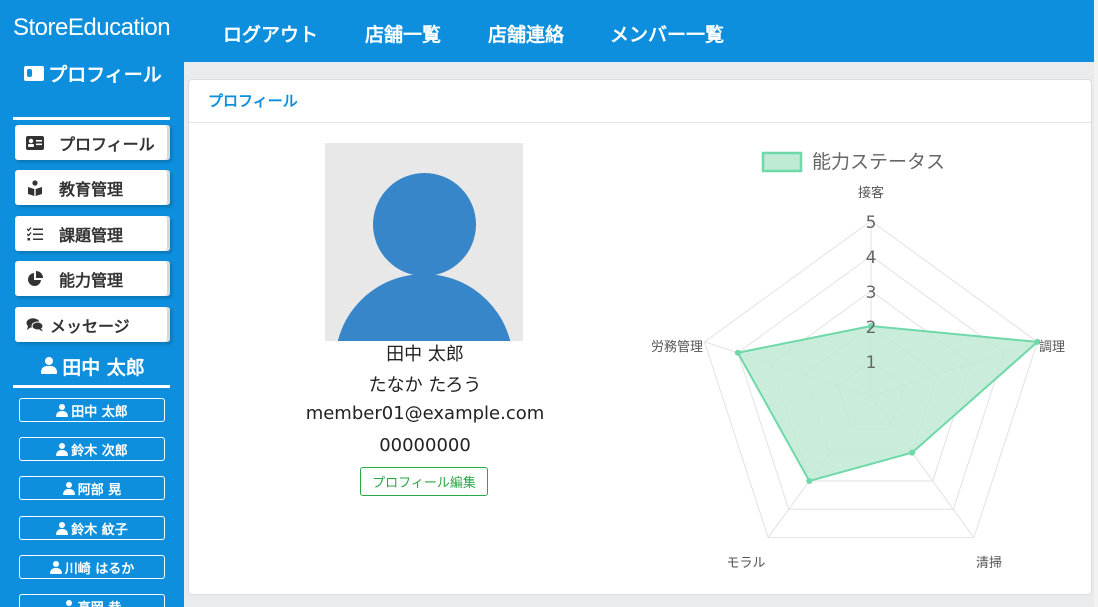  I want to click on task-list-icon, so click(35, 234).